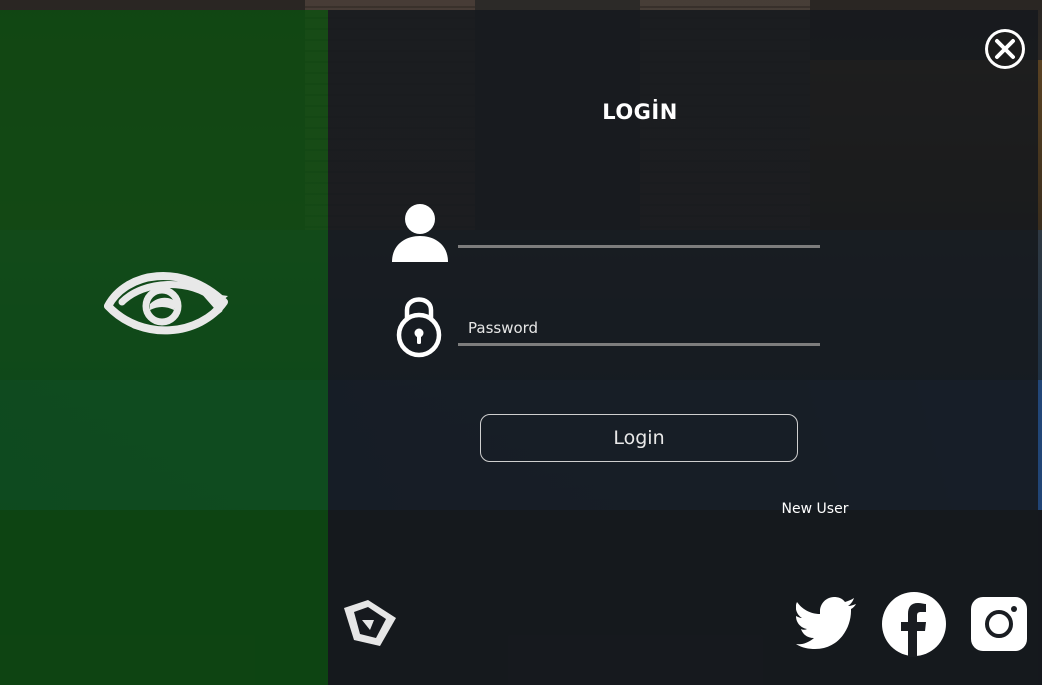 The height and width of the screenshot is (685, 1042). What do you see at coordinates (370, 623) in the screenshot?
I see `brand-badge-icon` at bounding box center [370, 623].